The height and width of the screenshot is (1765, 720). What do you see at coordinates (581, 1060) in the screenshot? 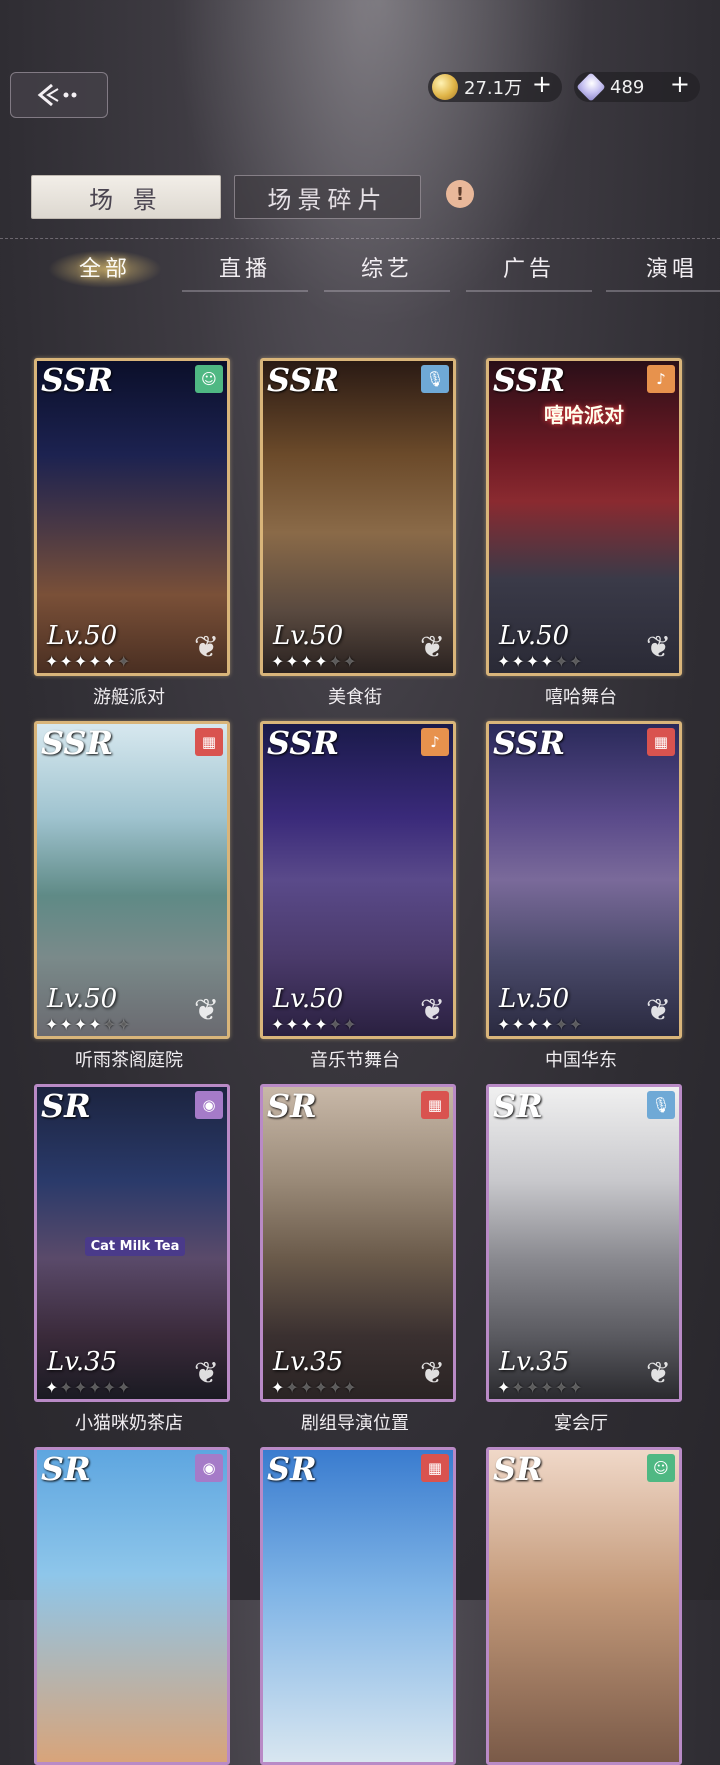
I see `scene-name: 中国华东` at bounding box center [581, 1060].